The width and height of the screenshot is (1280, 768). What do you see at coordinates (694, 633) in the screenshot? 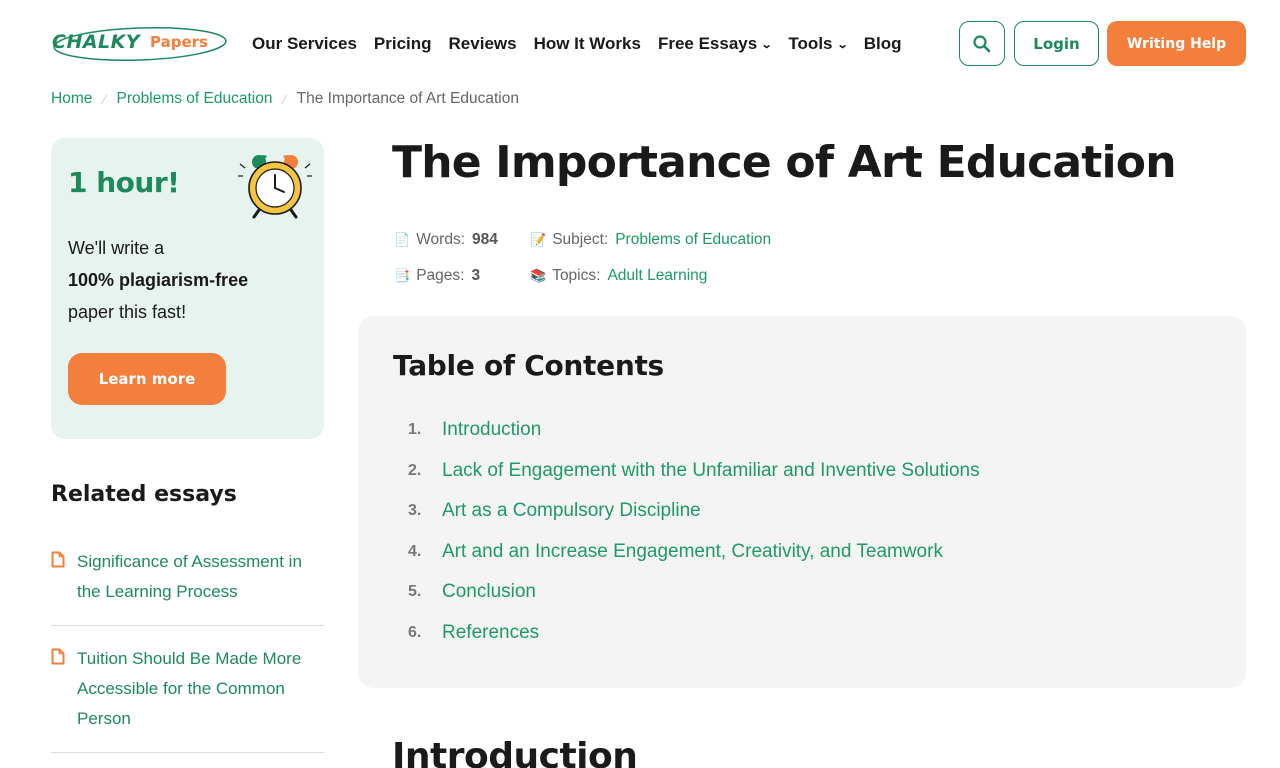
I see `toc-item: 6. References` at bounding box center [694, 633].